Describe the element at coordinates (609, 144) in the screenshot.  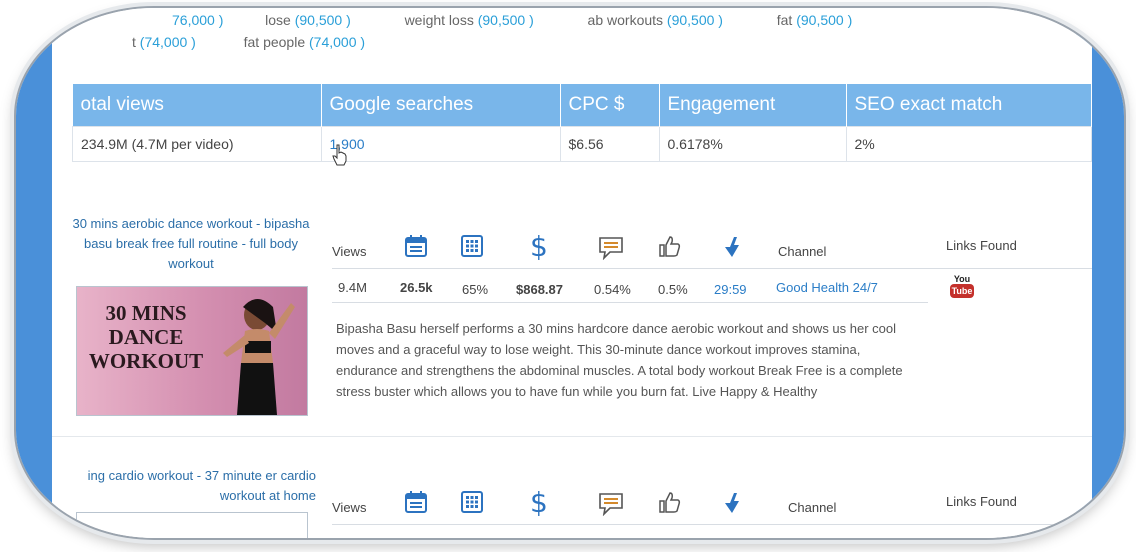
I see `value-cpc: $6.56` at that location.